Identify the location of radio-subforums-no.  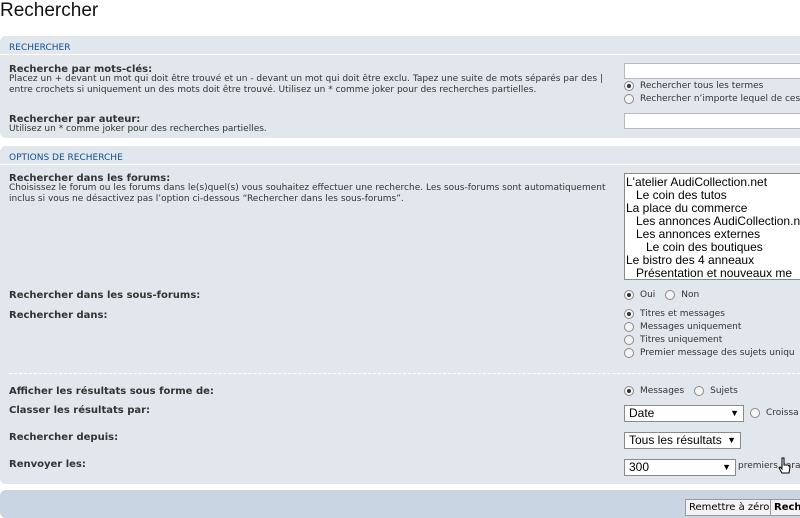
(670, 295).